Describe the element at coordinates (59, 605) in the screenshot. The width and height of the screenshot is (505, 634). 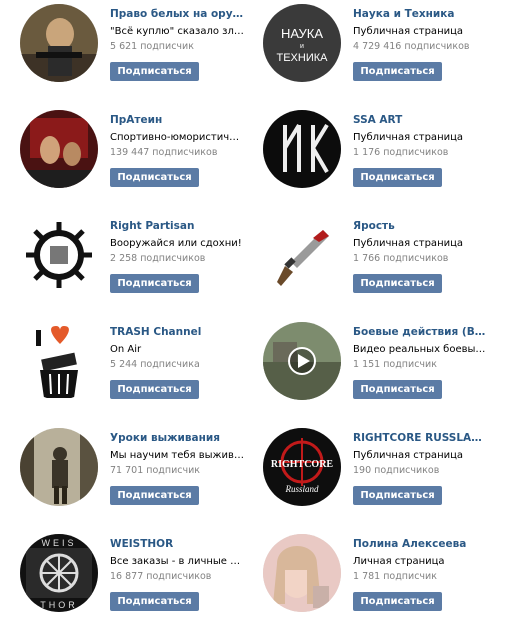
I see `logo-text-bottom: THOR` at that location.